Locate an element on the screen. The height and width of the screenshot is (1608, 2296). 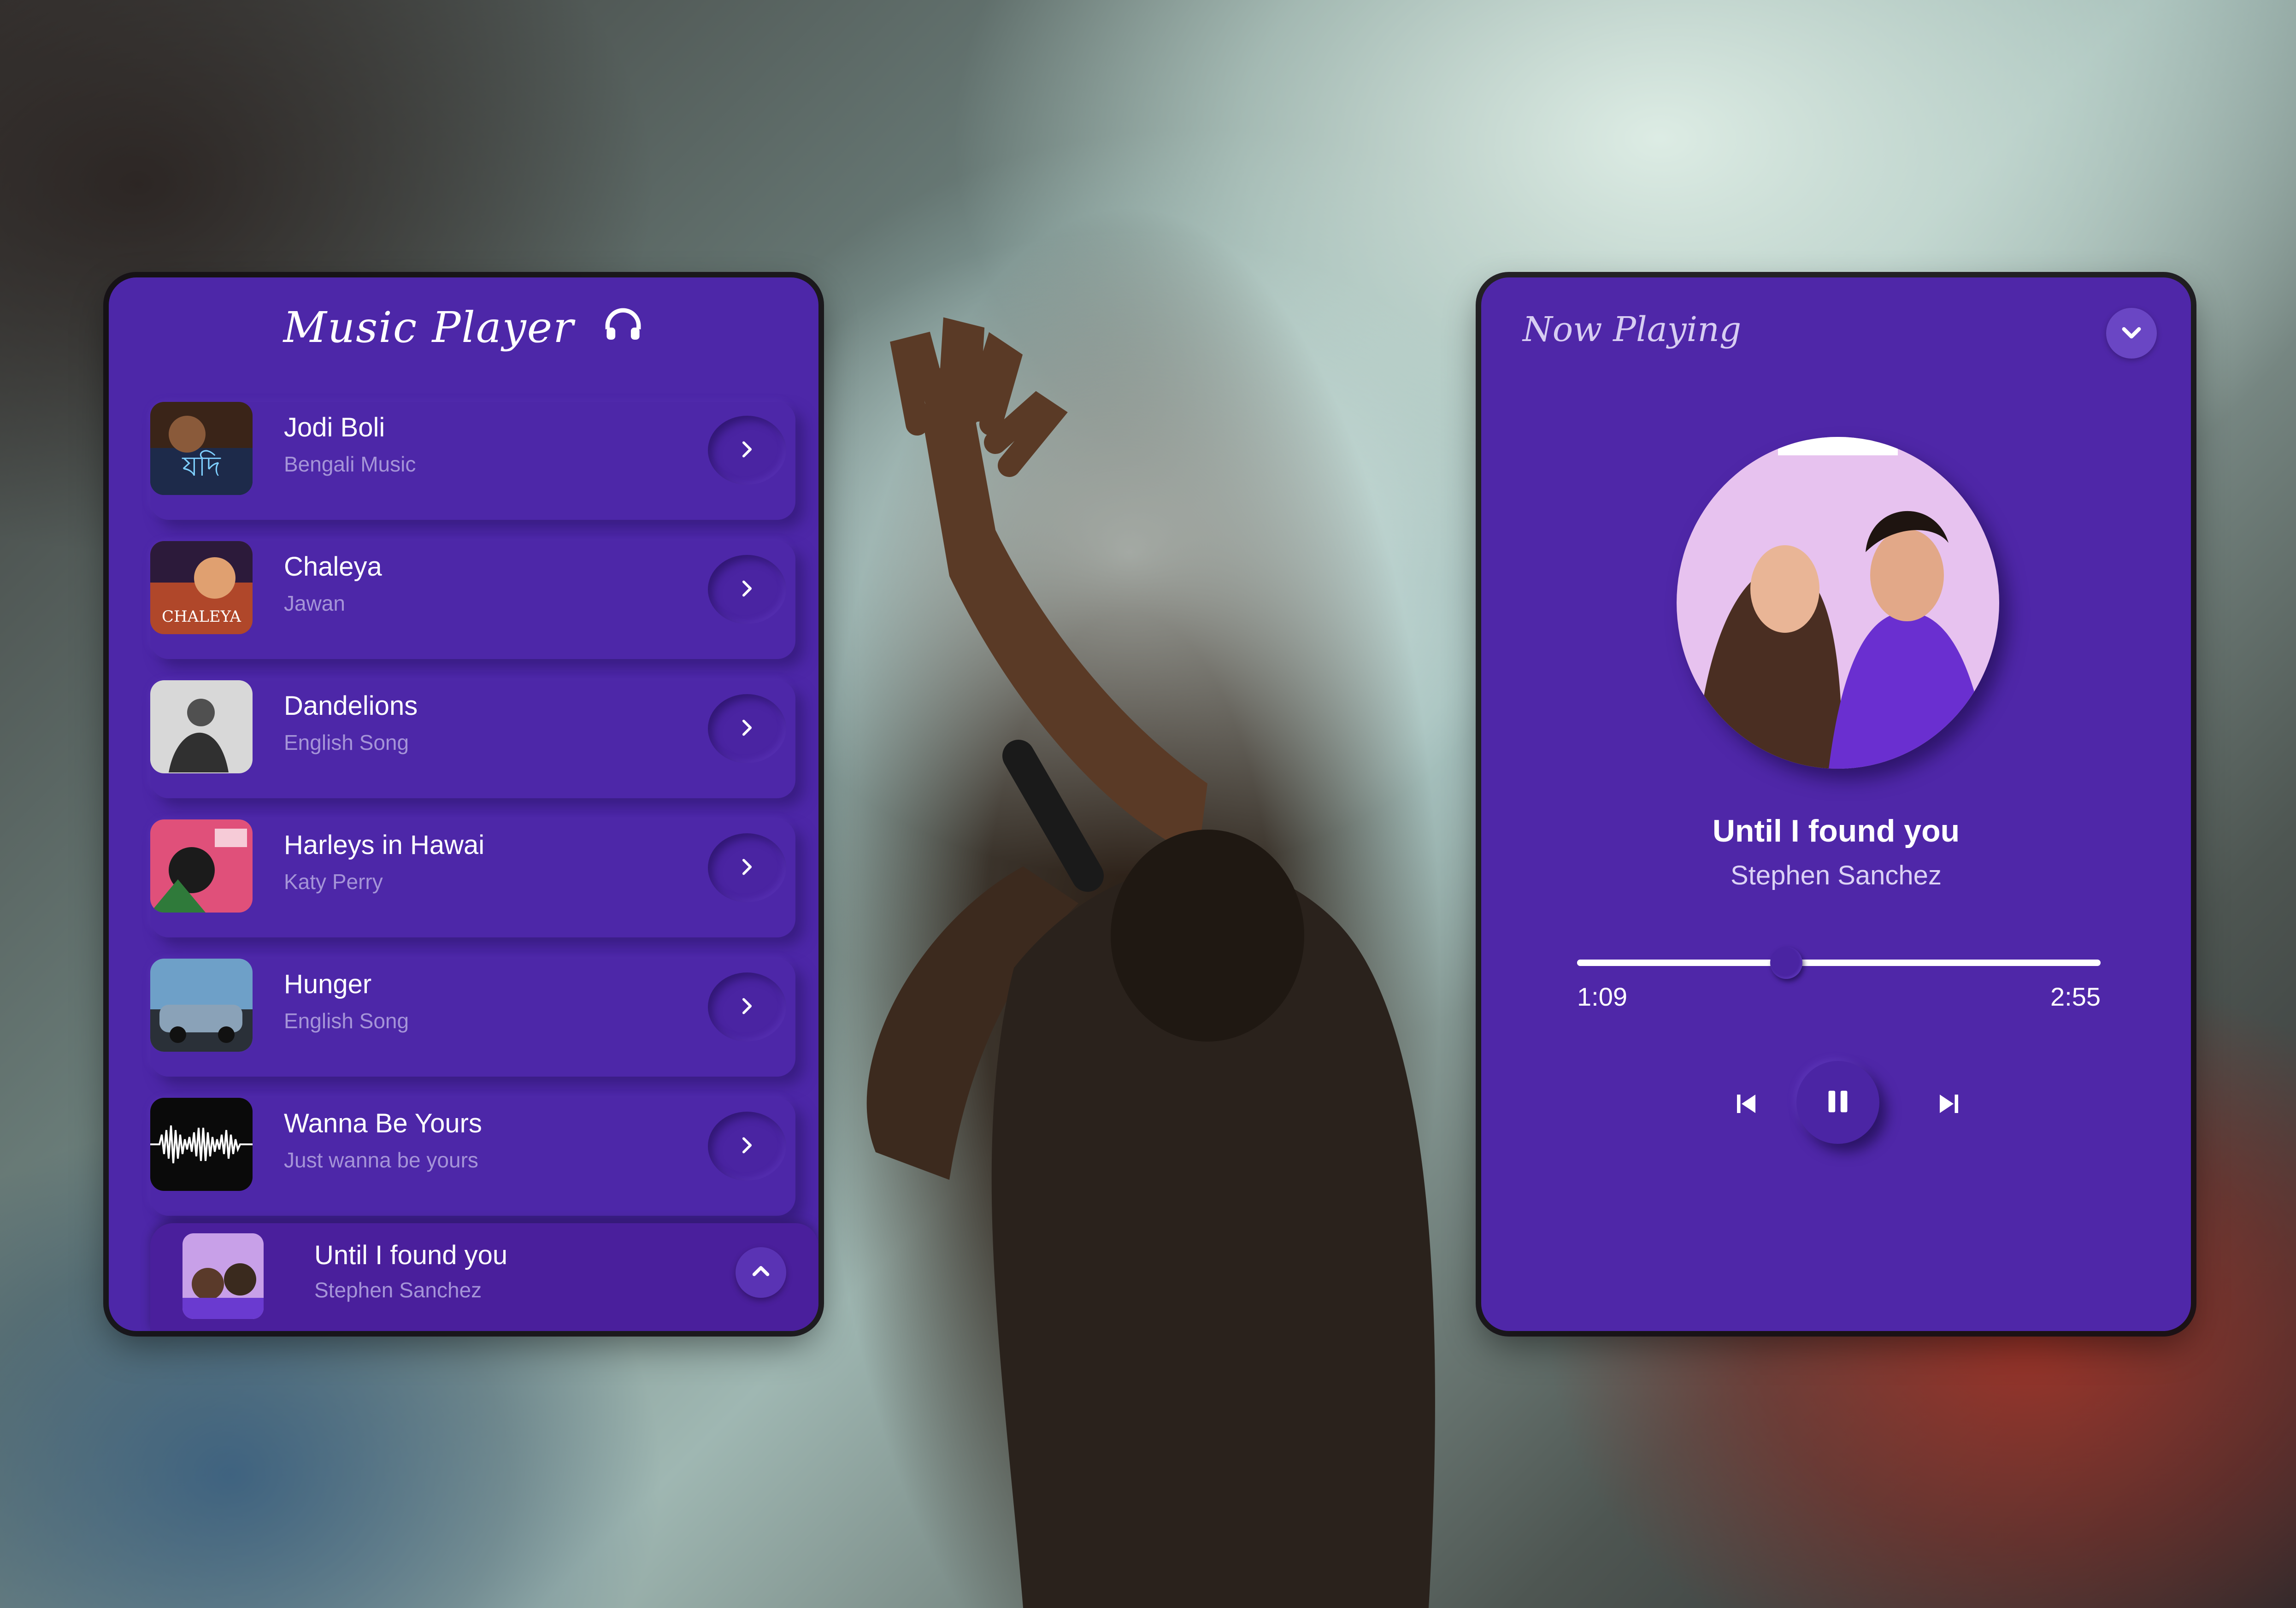
skip-forward-icon is located at coordinates (1949, 1105).